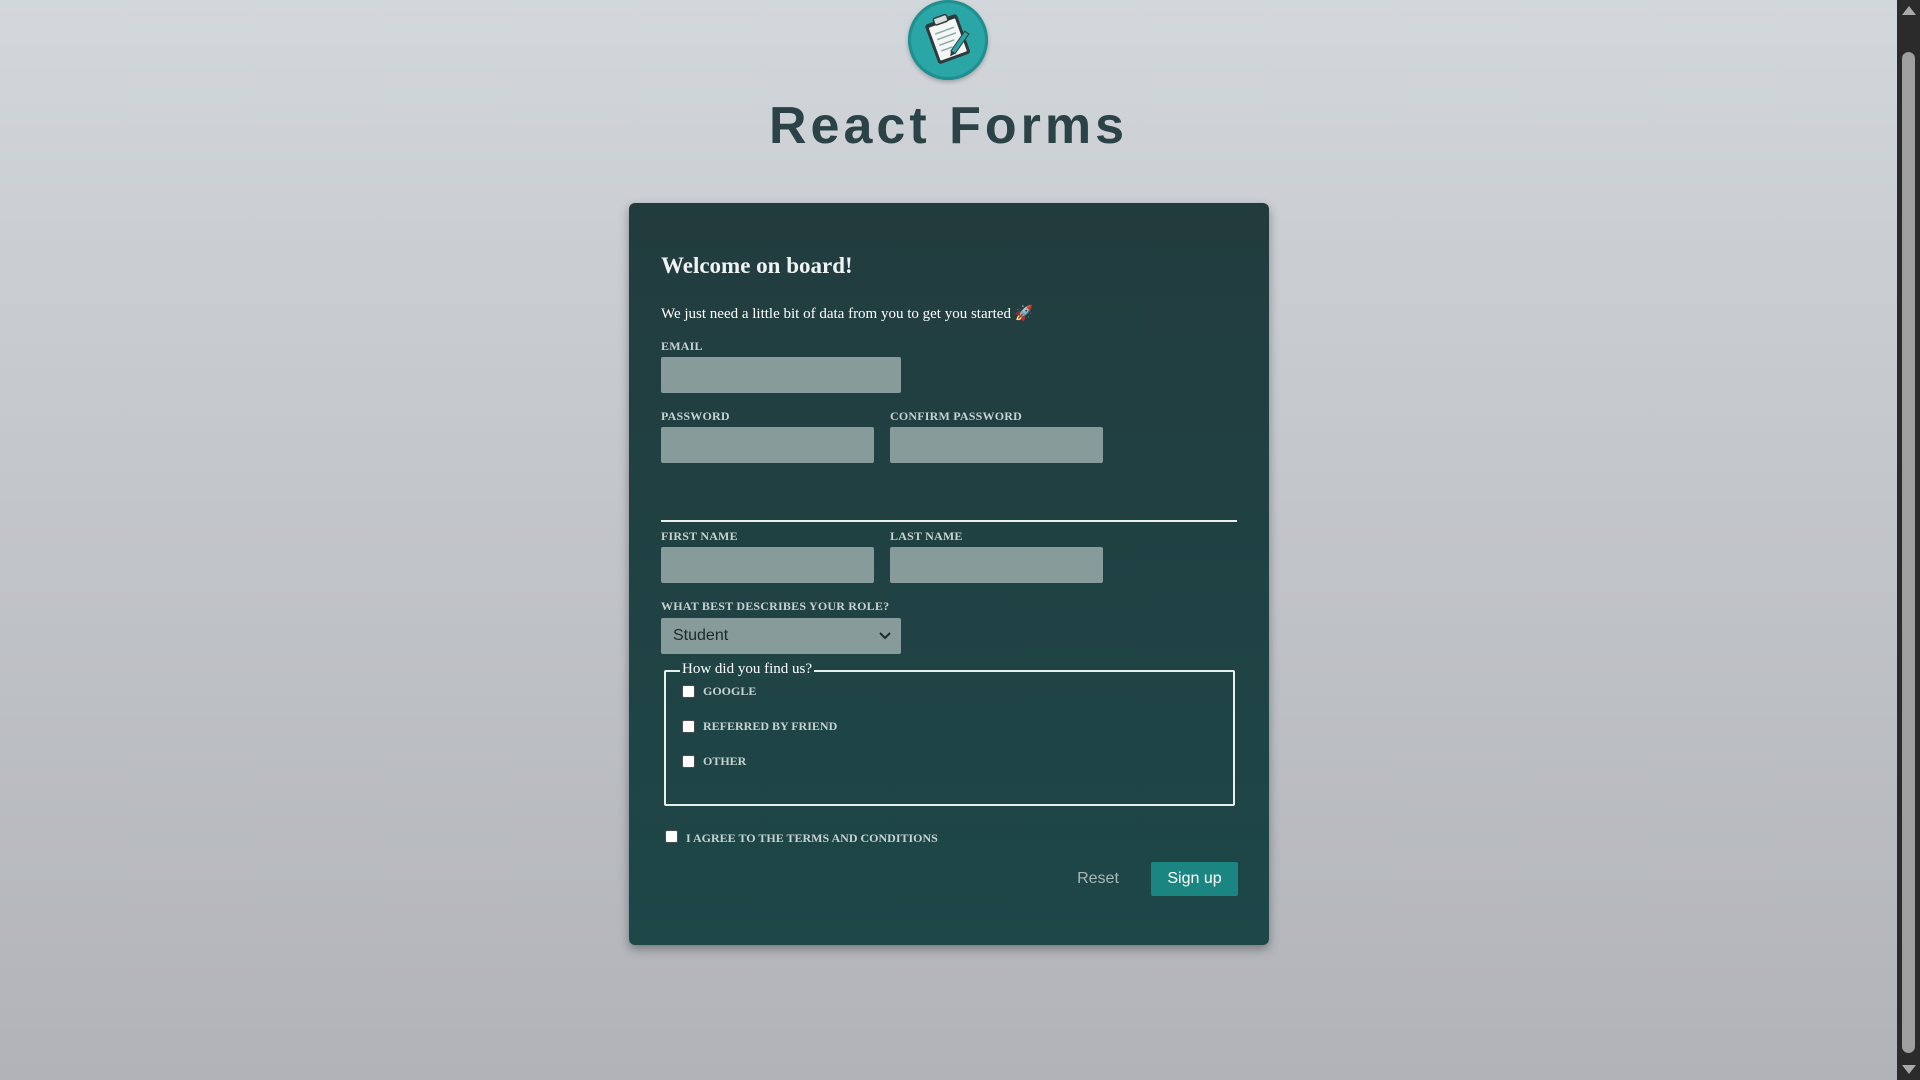 The width and height of the screenshot is (1920, 1080). Describe the element at coordinates (926, 536) in the screenshot. I see `last-name-label: LAST NAME` at that location.